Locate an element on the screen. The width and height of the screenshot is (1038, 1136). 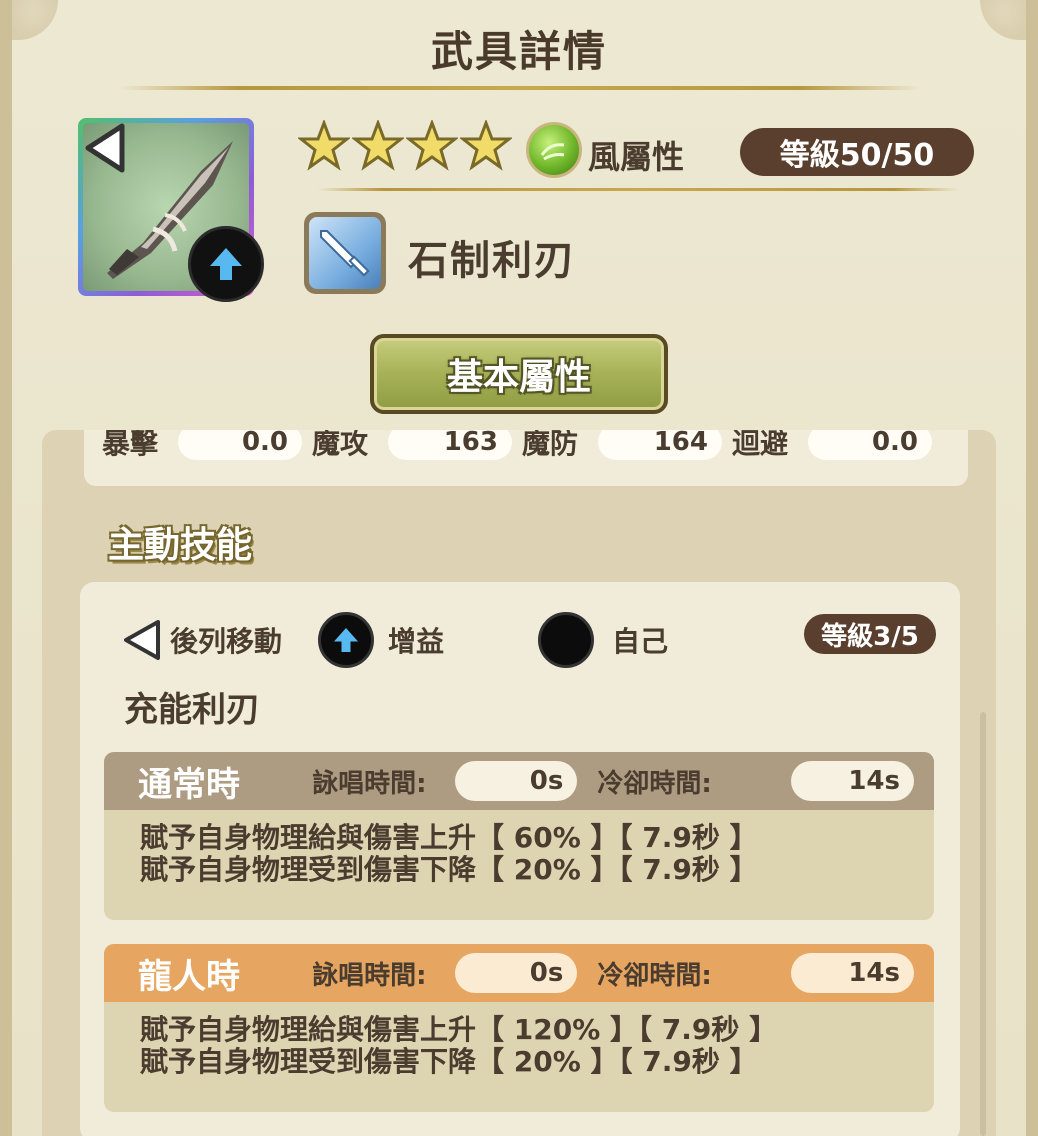
normal-mode-header: 通常時 詠唱時間: 0s 冷卻時間: 14s is located at coordinates (519, 781).